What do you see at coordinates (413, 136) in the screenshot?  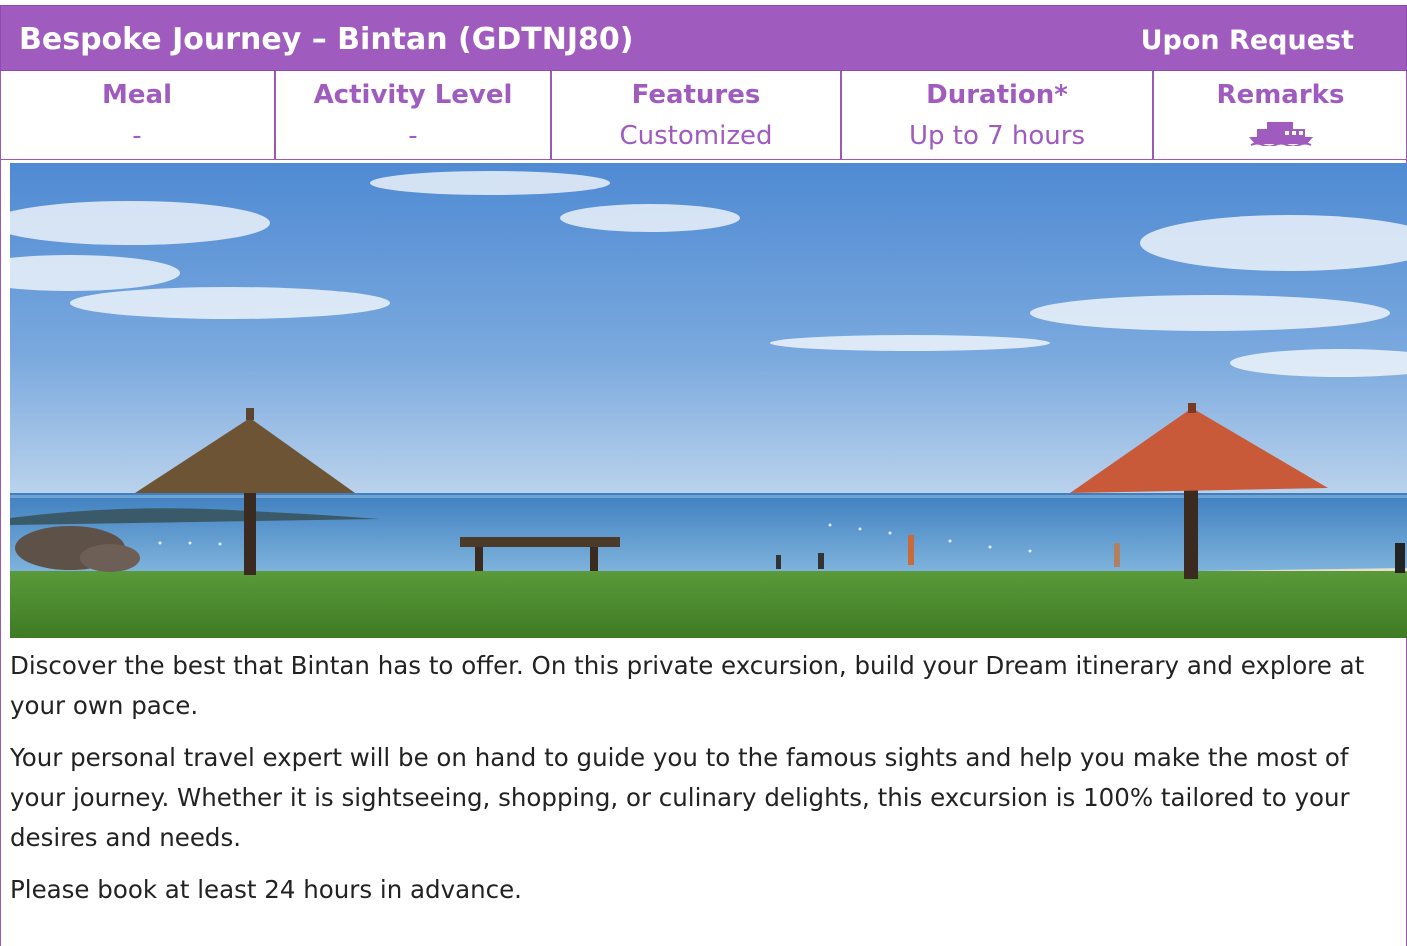 I see `info-value-activity-level: -` at bounding box center [413, 136].